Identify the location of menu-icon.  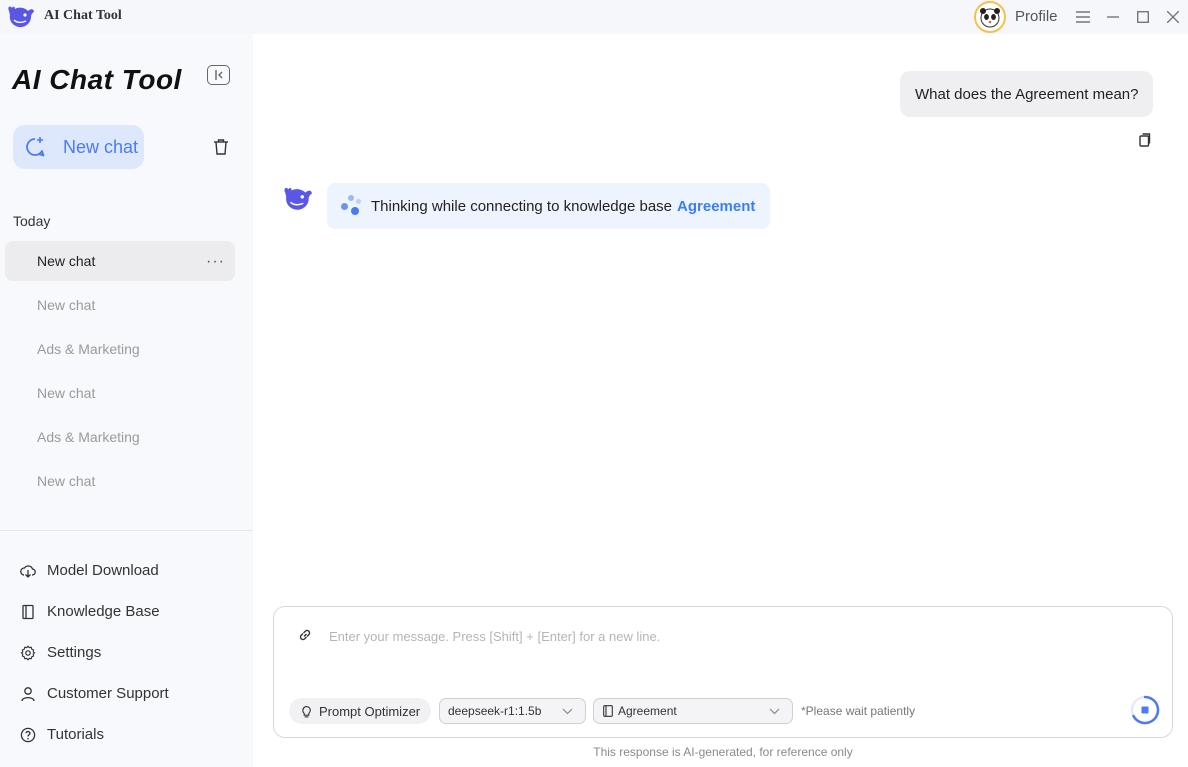
(1083, 17).